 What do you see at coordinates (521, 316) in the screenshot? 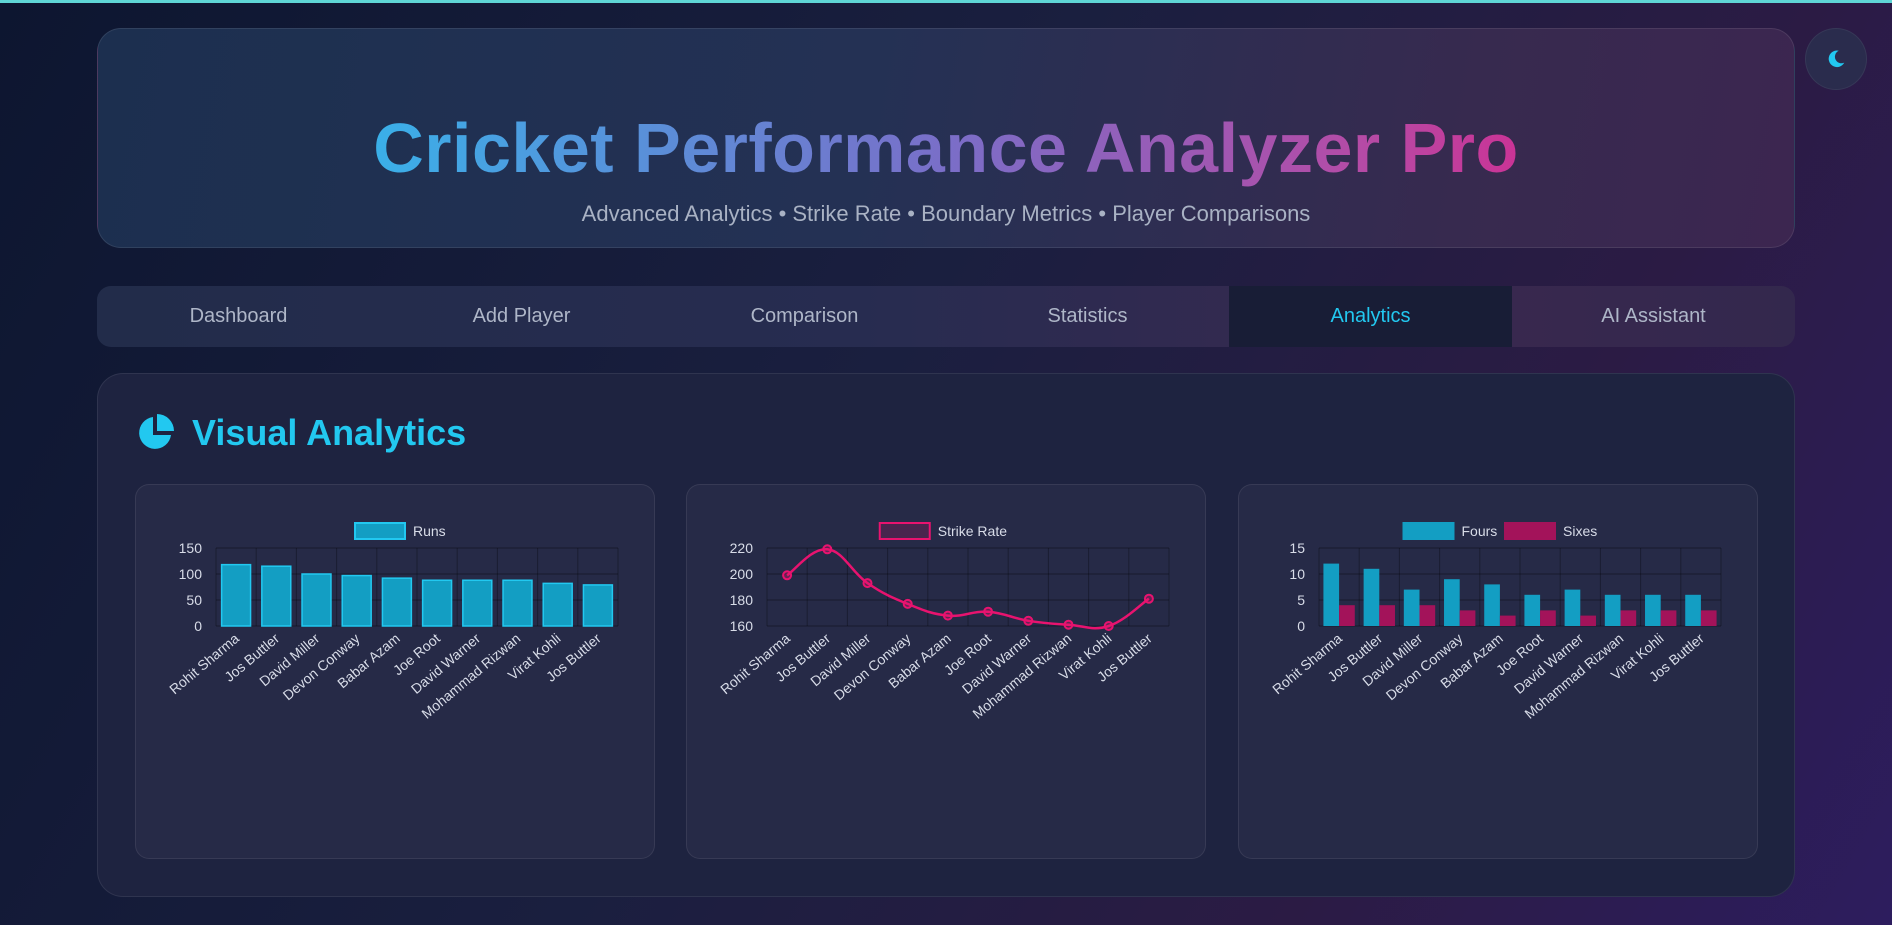
I see `tab-add-player: Add Player` at bounding box center [521, 316].